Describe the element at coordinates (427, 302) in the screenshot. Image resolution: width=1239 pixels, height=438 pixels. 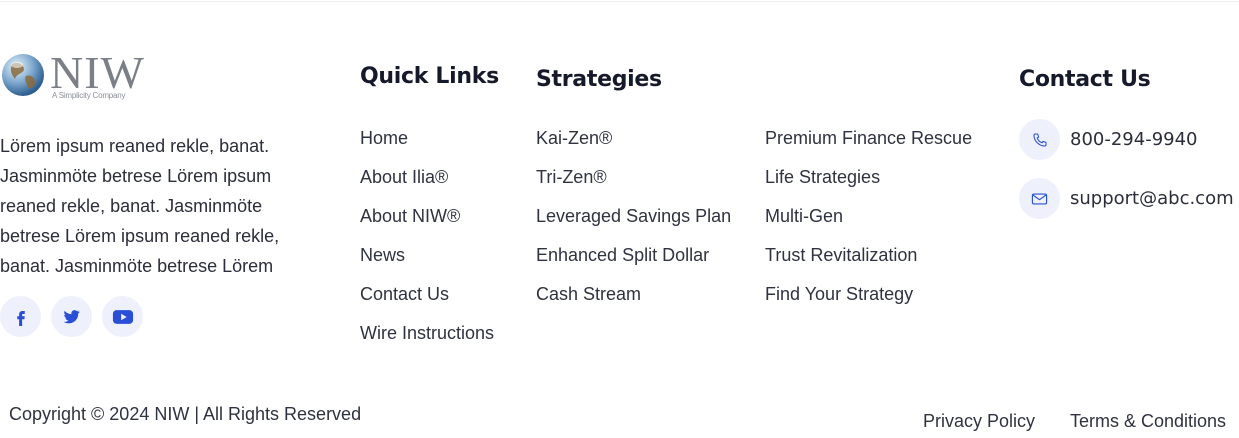
I see `quick-link-contact-us: Contact Us` at that location.